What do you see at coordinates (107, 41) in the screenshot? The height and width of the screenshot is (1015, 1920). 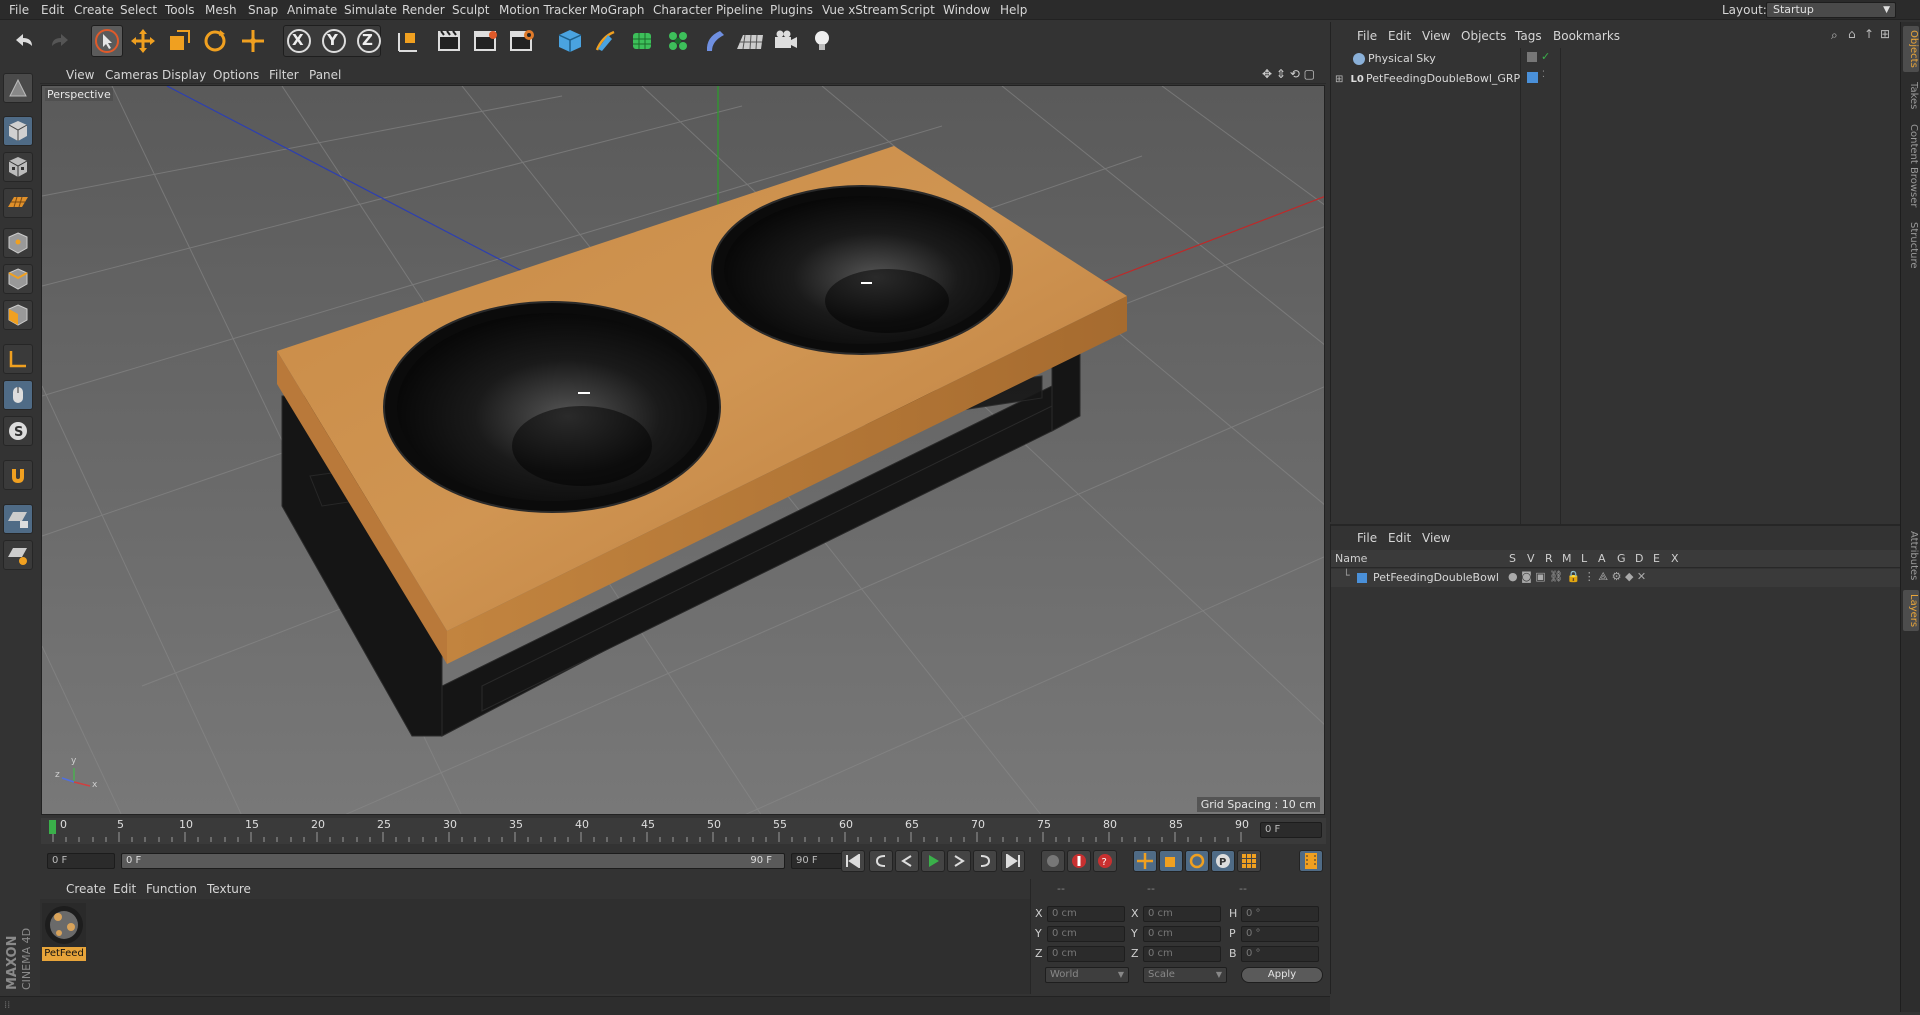 I see `select-tool-button` at bounding box center [107, 41].